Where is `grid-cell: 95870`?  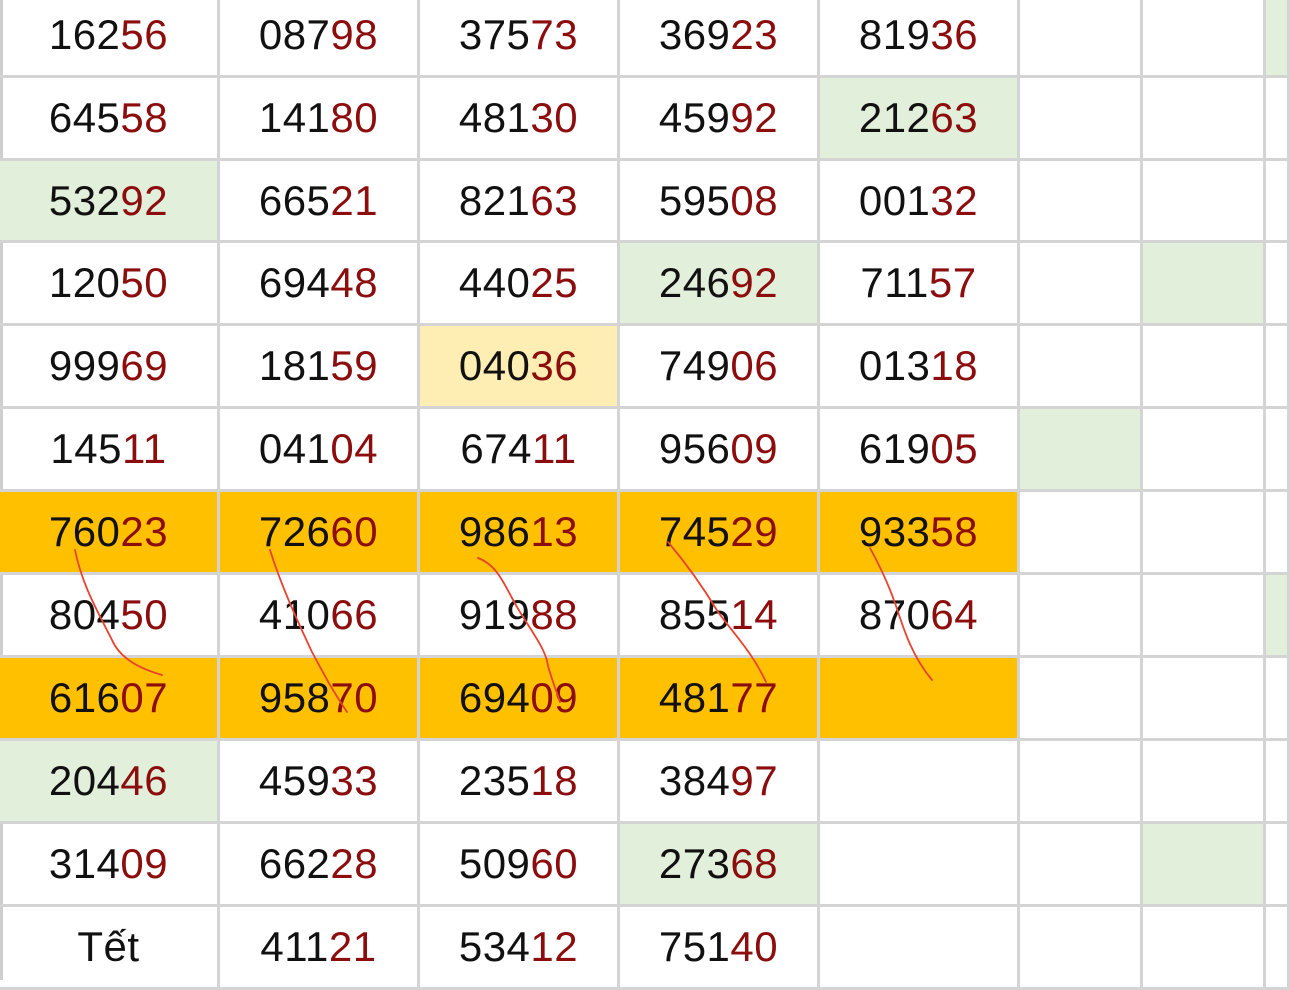
grid-cell: 95870 is located at coordinates (320, 699).